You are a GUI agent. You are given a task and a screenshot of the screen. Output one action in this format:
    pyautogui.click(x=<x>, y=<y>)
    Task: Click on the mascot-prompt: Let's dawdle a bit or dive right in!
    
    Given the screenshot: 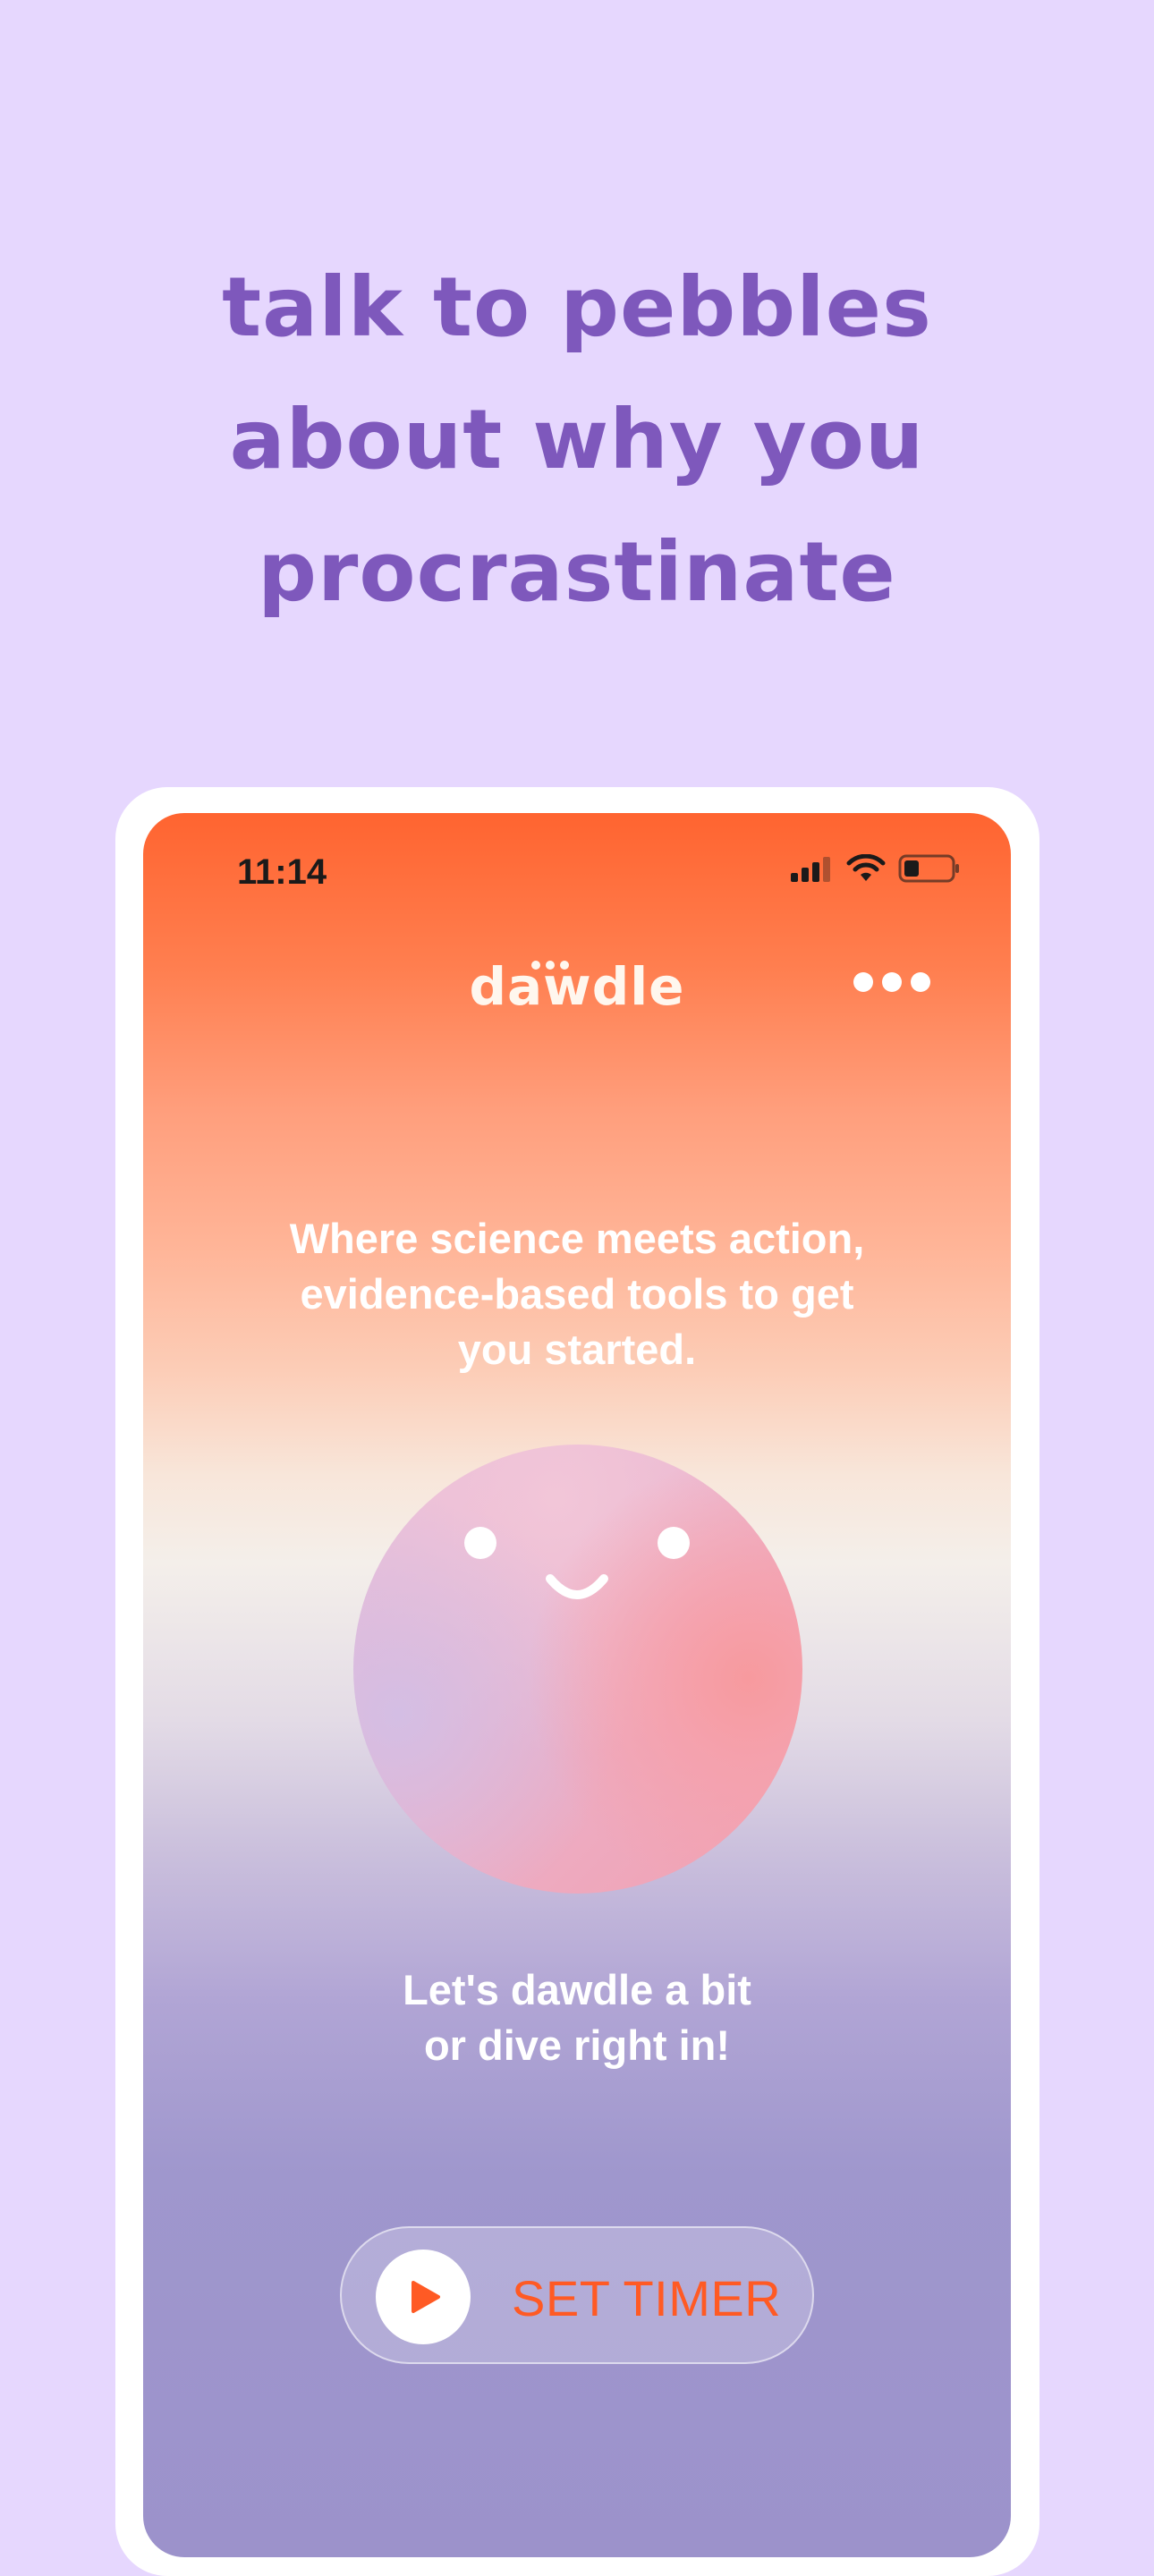 What is the action you would take?
    pyautogui.click(x=577, y=2017)
    